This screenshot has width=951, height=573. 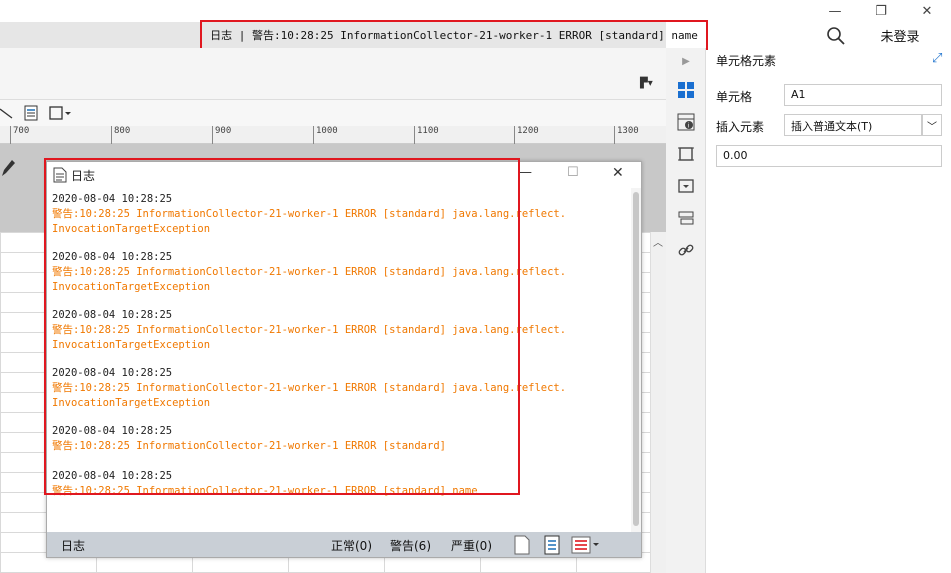 What do you see at coordinates (8, 168) in the screenshot?
I see `pencil-icon` at bounding box center [8, 168].